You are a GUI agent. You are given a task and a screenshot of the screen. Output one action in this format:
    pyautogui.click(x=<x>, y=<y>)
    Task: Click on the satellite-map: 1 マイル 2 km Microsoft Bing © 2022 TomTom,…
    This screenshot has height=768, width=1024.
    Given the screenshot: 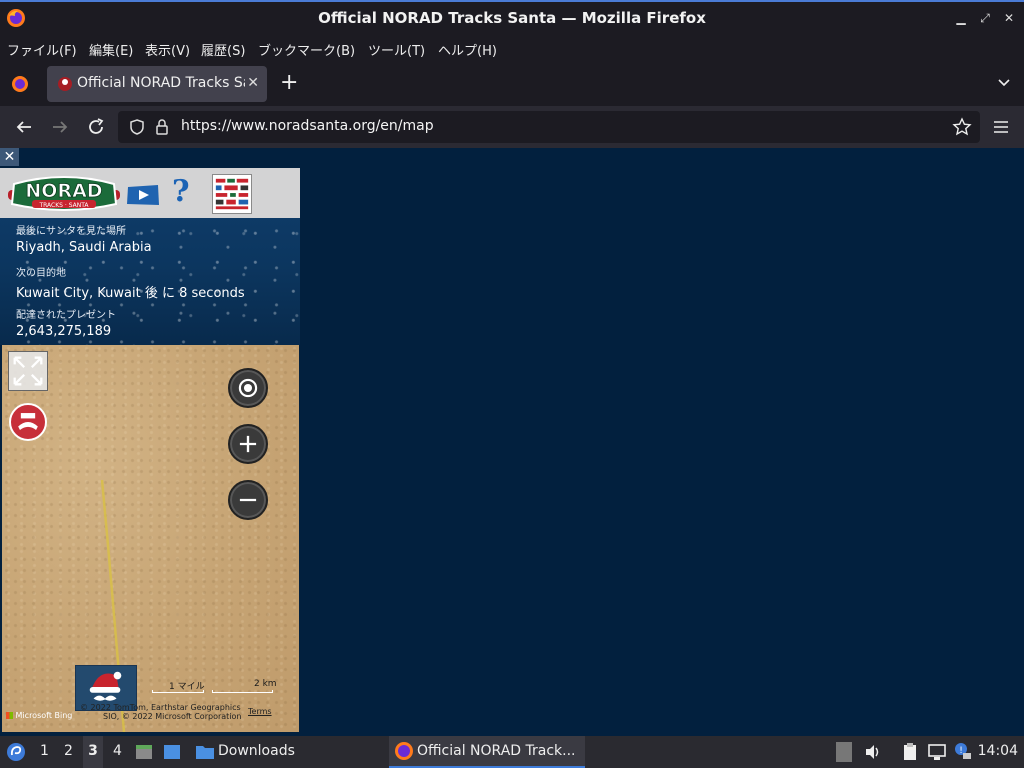 What is the action you would take?
    pyautogui.click(x=150, y=538)
    